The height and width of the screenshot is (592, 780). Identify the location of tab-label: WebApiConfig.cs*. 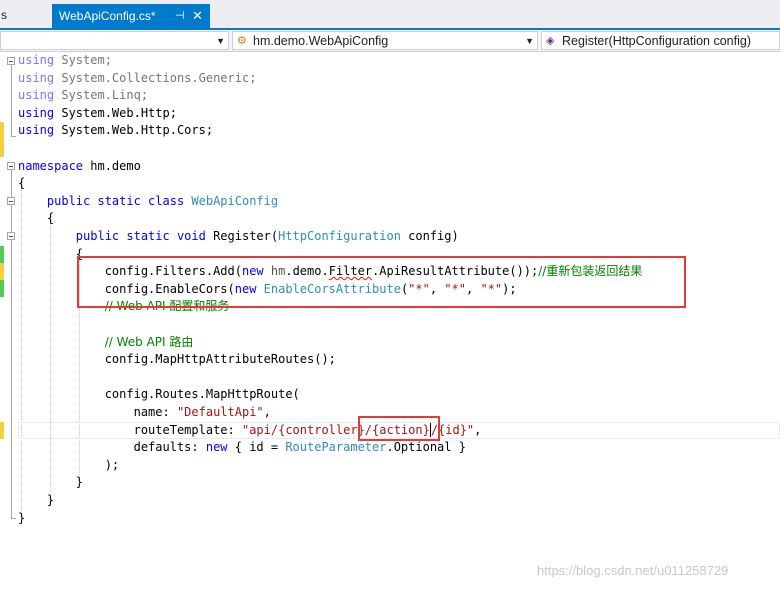
(107, 16).